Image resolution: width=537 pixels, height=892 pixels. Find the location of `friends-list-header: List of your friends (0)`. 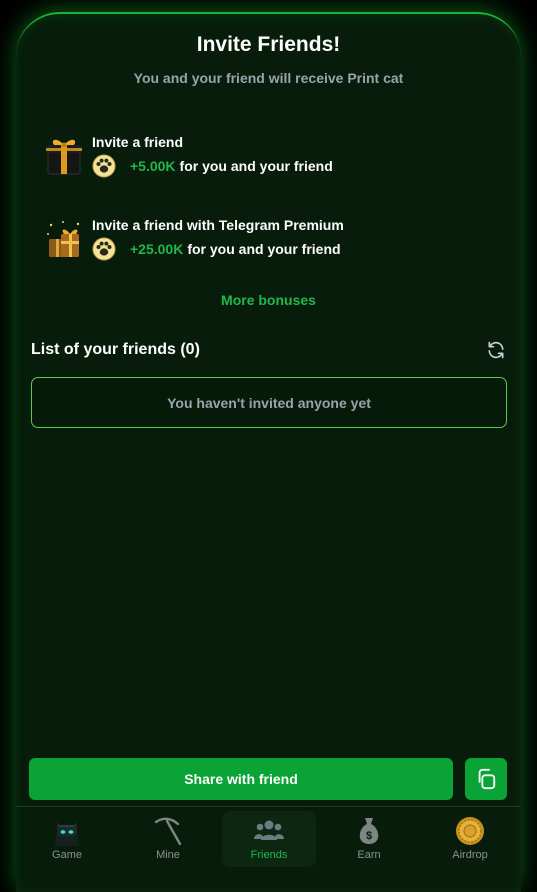

friends-list-header: List of your friends (0) is located at coordinates (115, 349).